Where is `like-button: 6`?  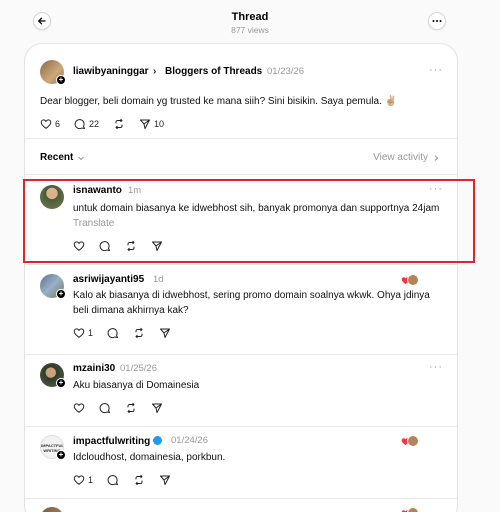 like-button: 6 is located at coordinates (50, 124).